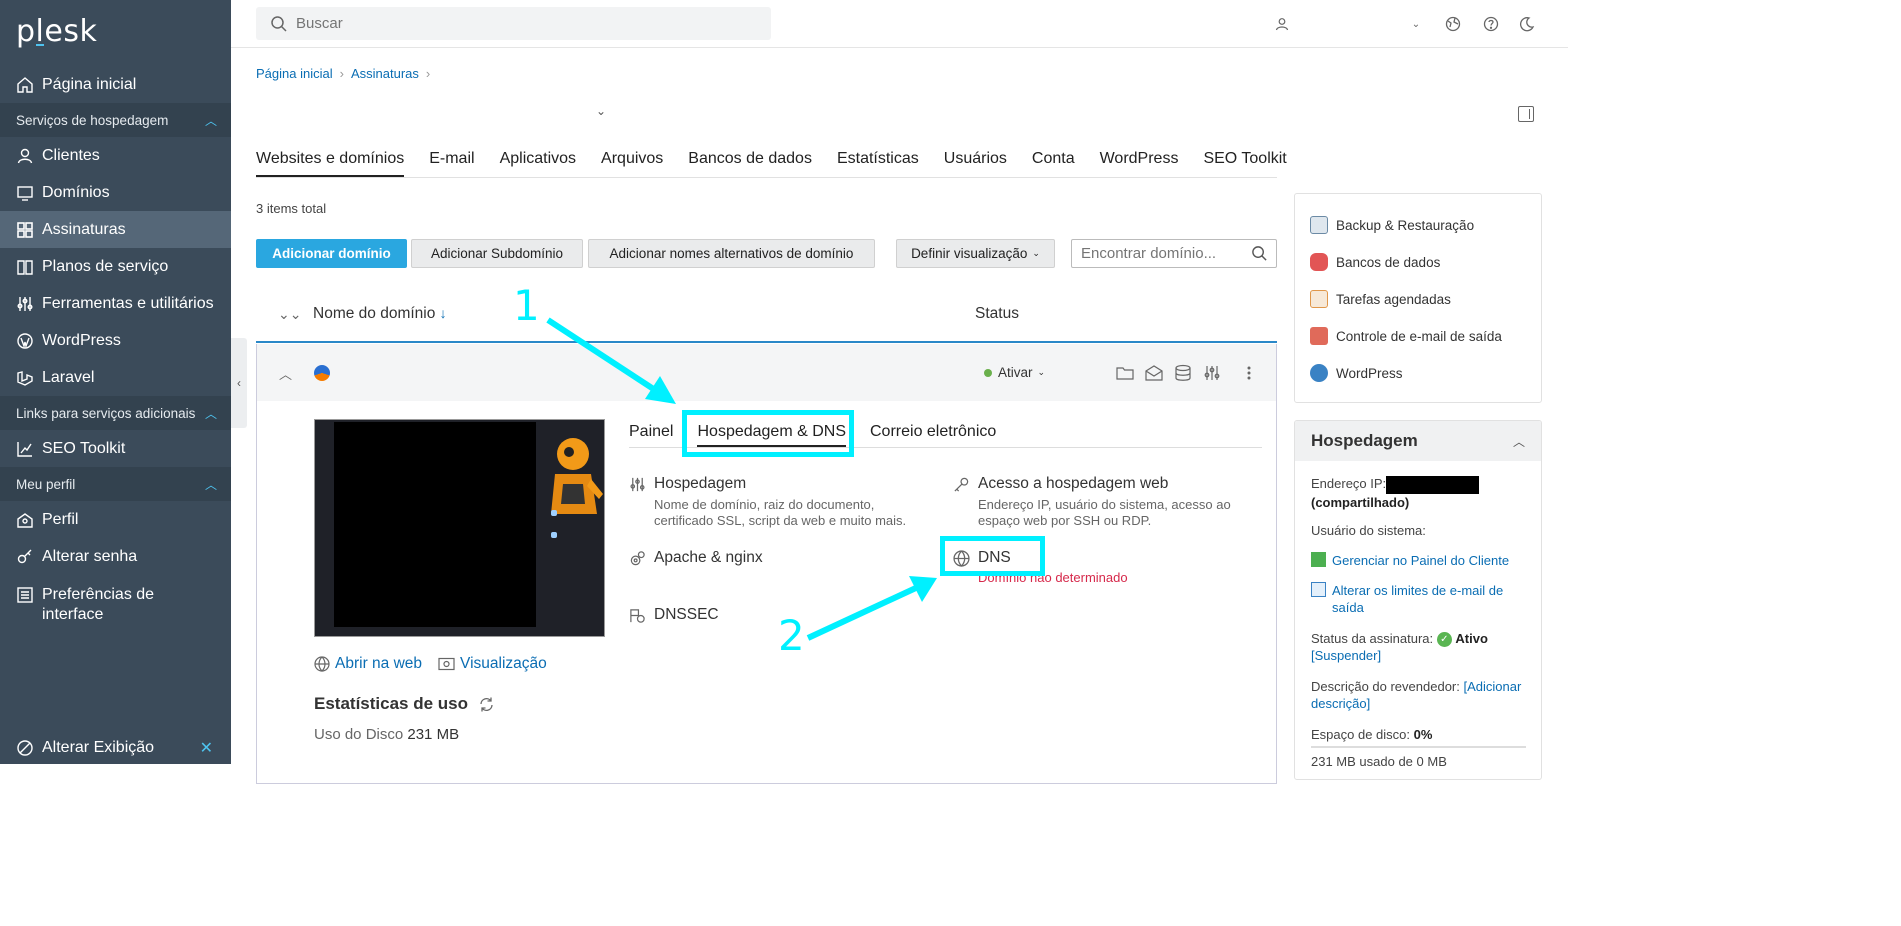 This screenshot has height=926, width=1901. What do you see at coordinates (1491, 24) in the screenshot?
I see `help-button` at bounding box center [1491, 24].